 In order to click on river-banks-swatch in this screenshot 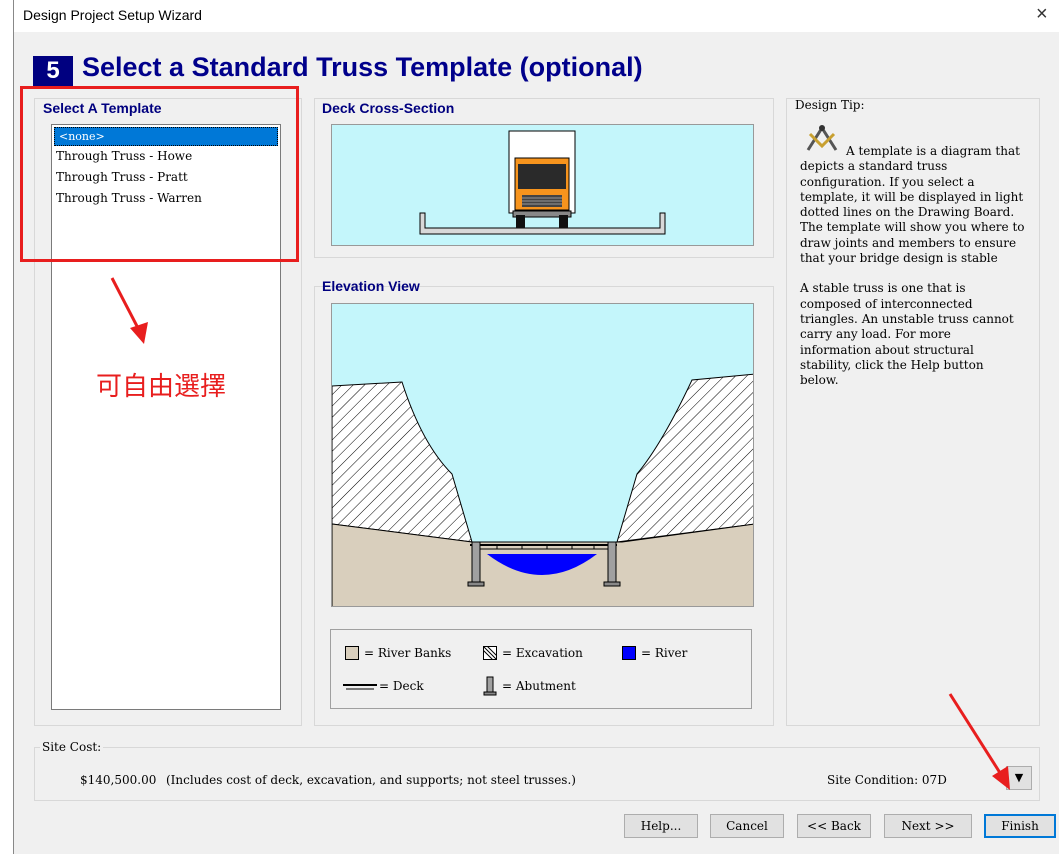, I will do `click(352, 653)`.